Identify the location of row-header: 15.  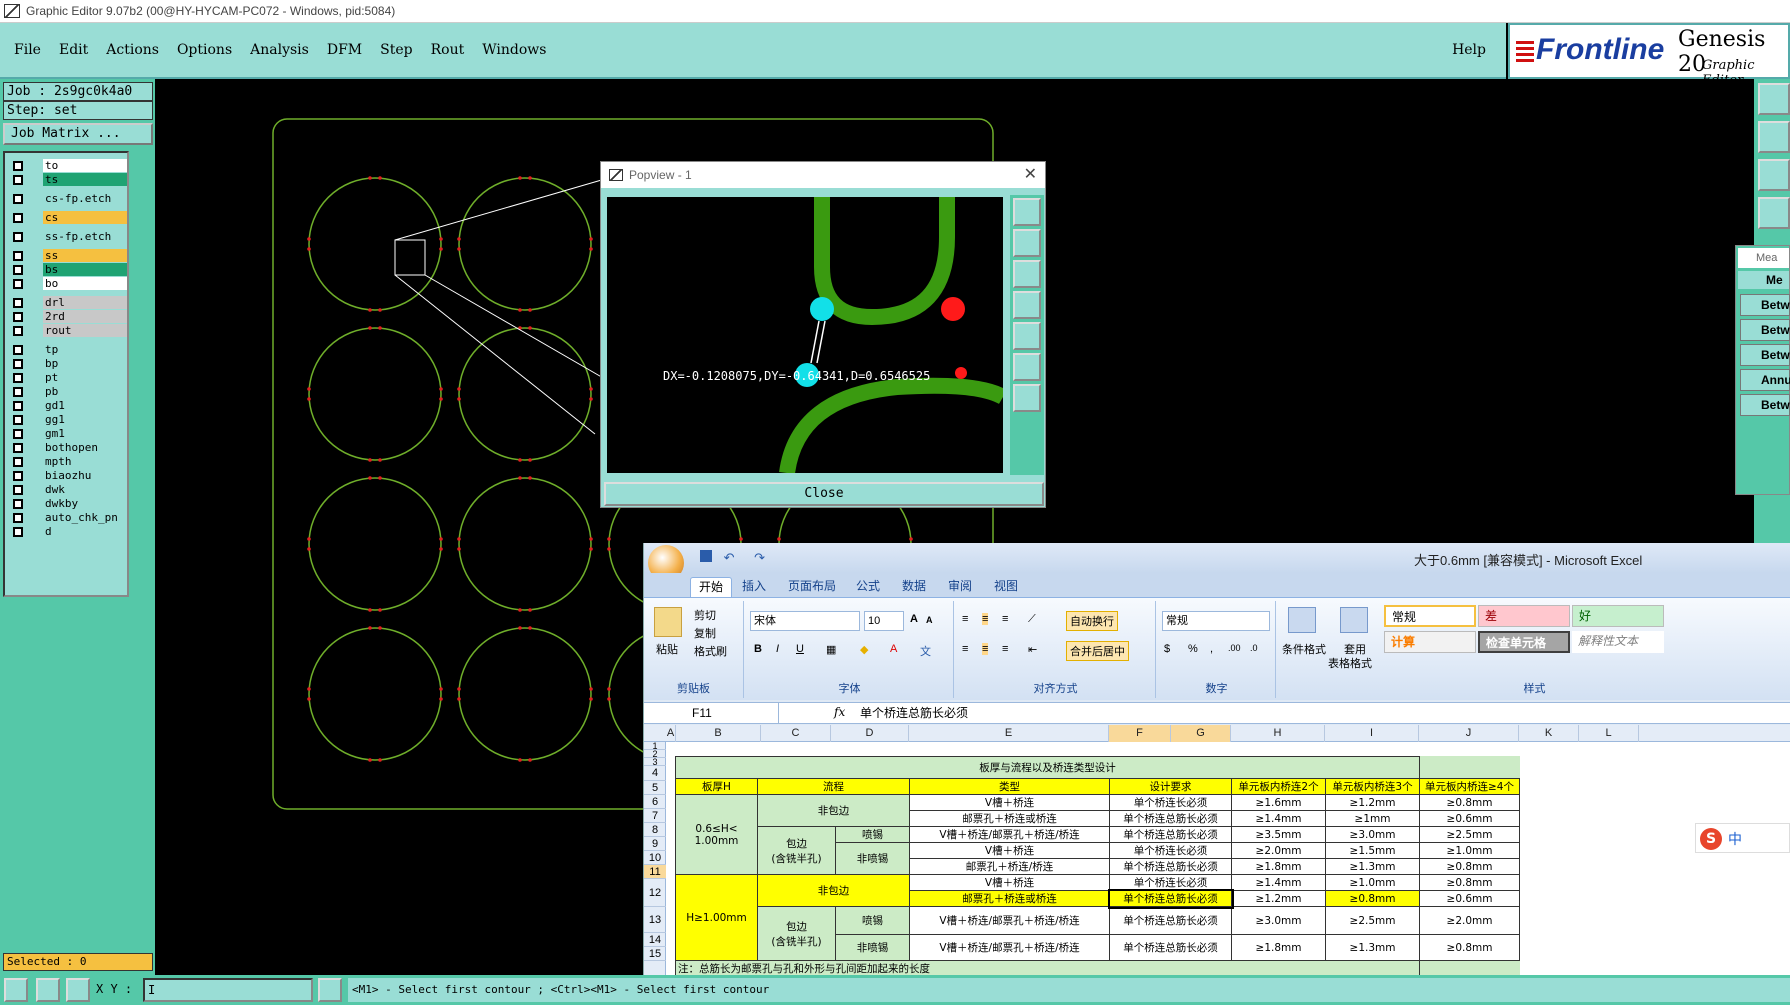
(655, 954).